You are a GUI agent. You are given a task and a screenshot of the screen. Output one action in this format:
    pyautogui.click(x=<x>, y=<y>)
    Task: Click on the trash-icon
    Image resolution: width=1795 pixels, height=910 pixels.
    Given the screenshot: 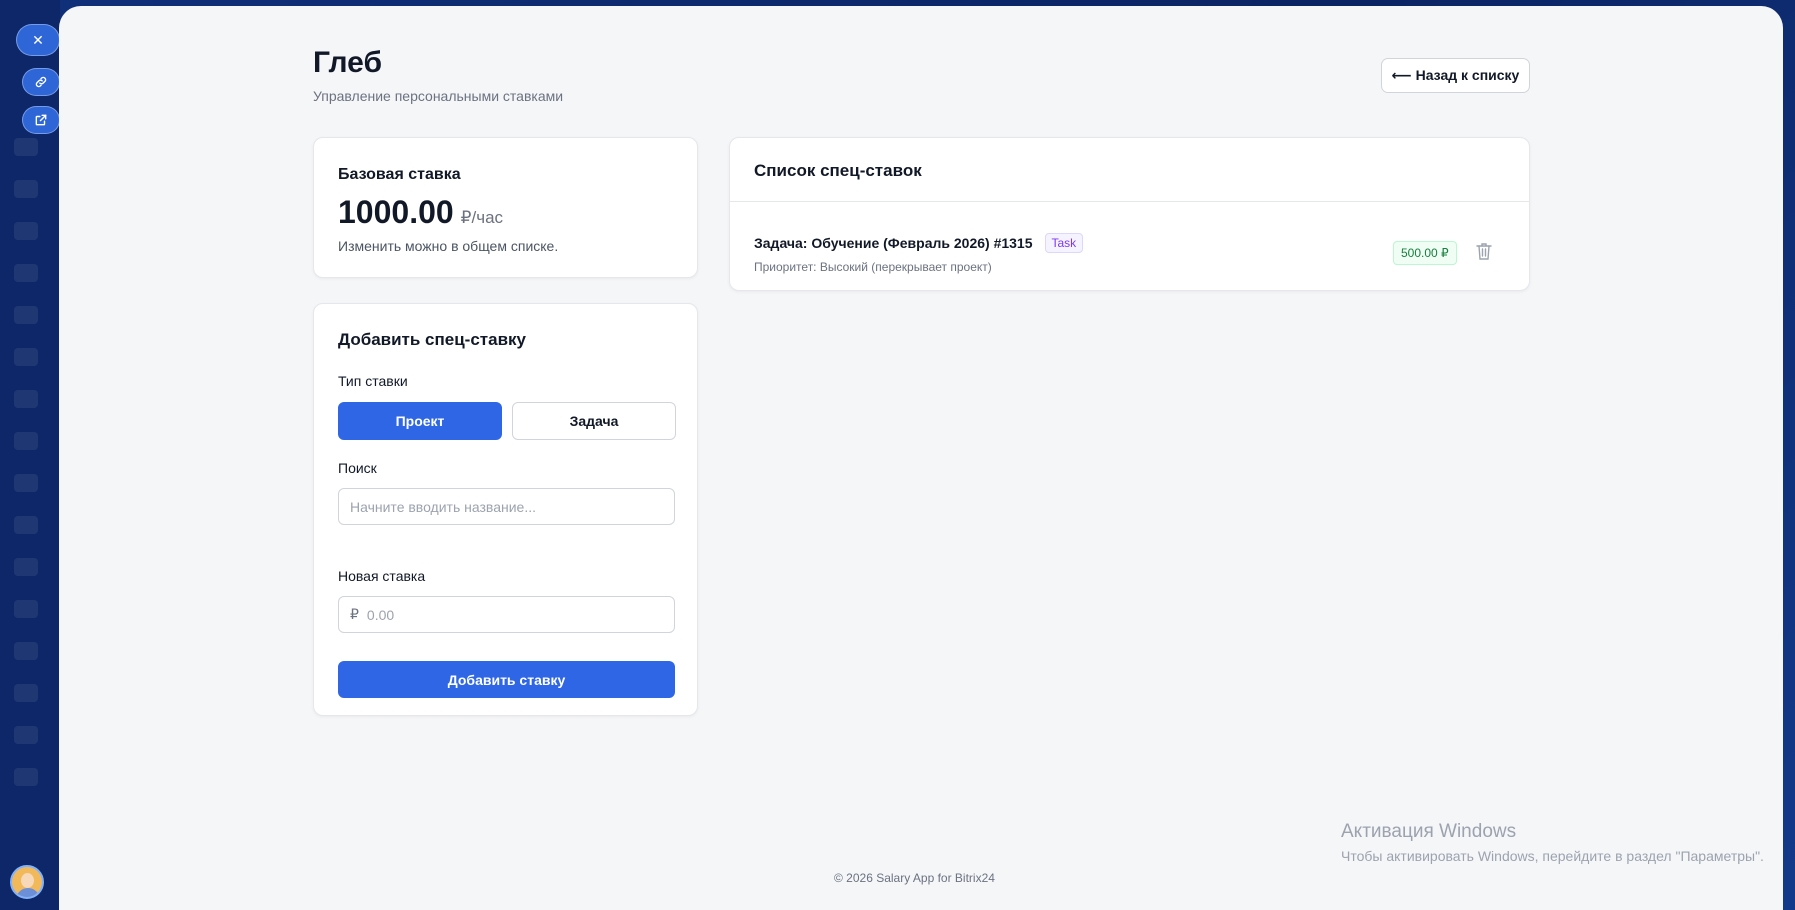 What is the action you would take?
    pyautogui.click(x=1484, y=251)
    